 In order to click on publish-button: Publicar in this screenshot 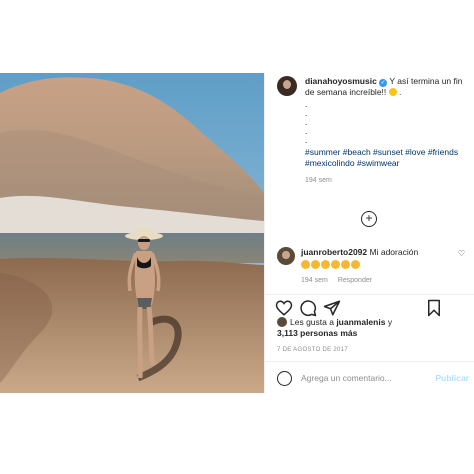, I will do `click(452, 378)`.